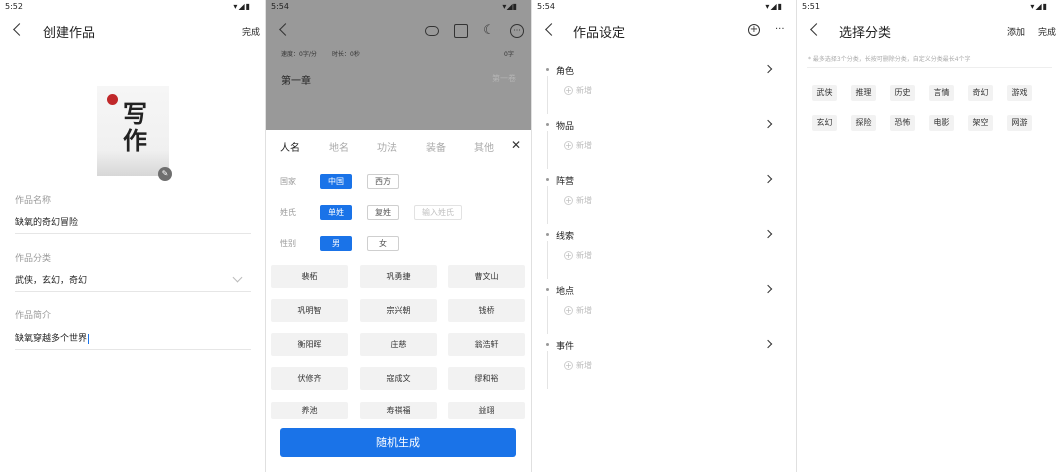 This screenshot has width=1062, height=472. I want to click on top-bar: 创建作品 完成, so click(132, 31).